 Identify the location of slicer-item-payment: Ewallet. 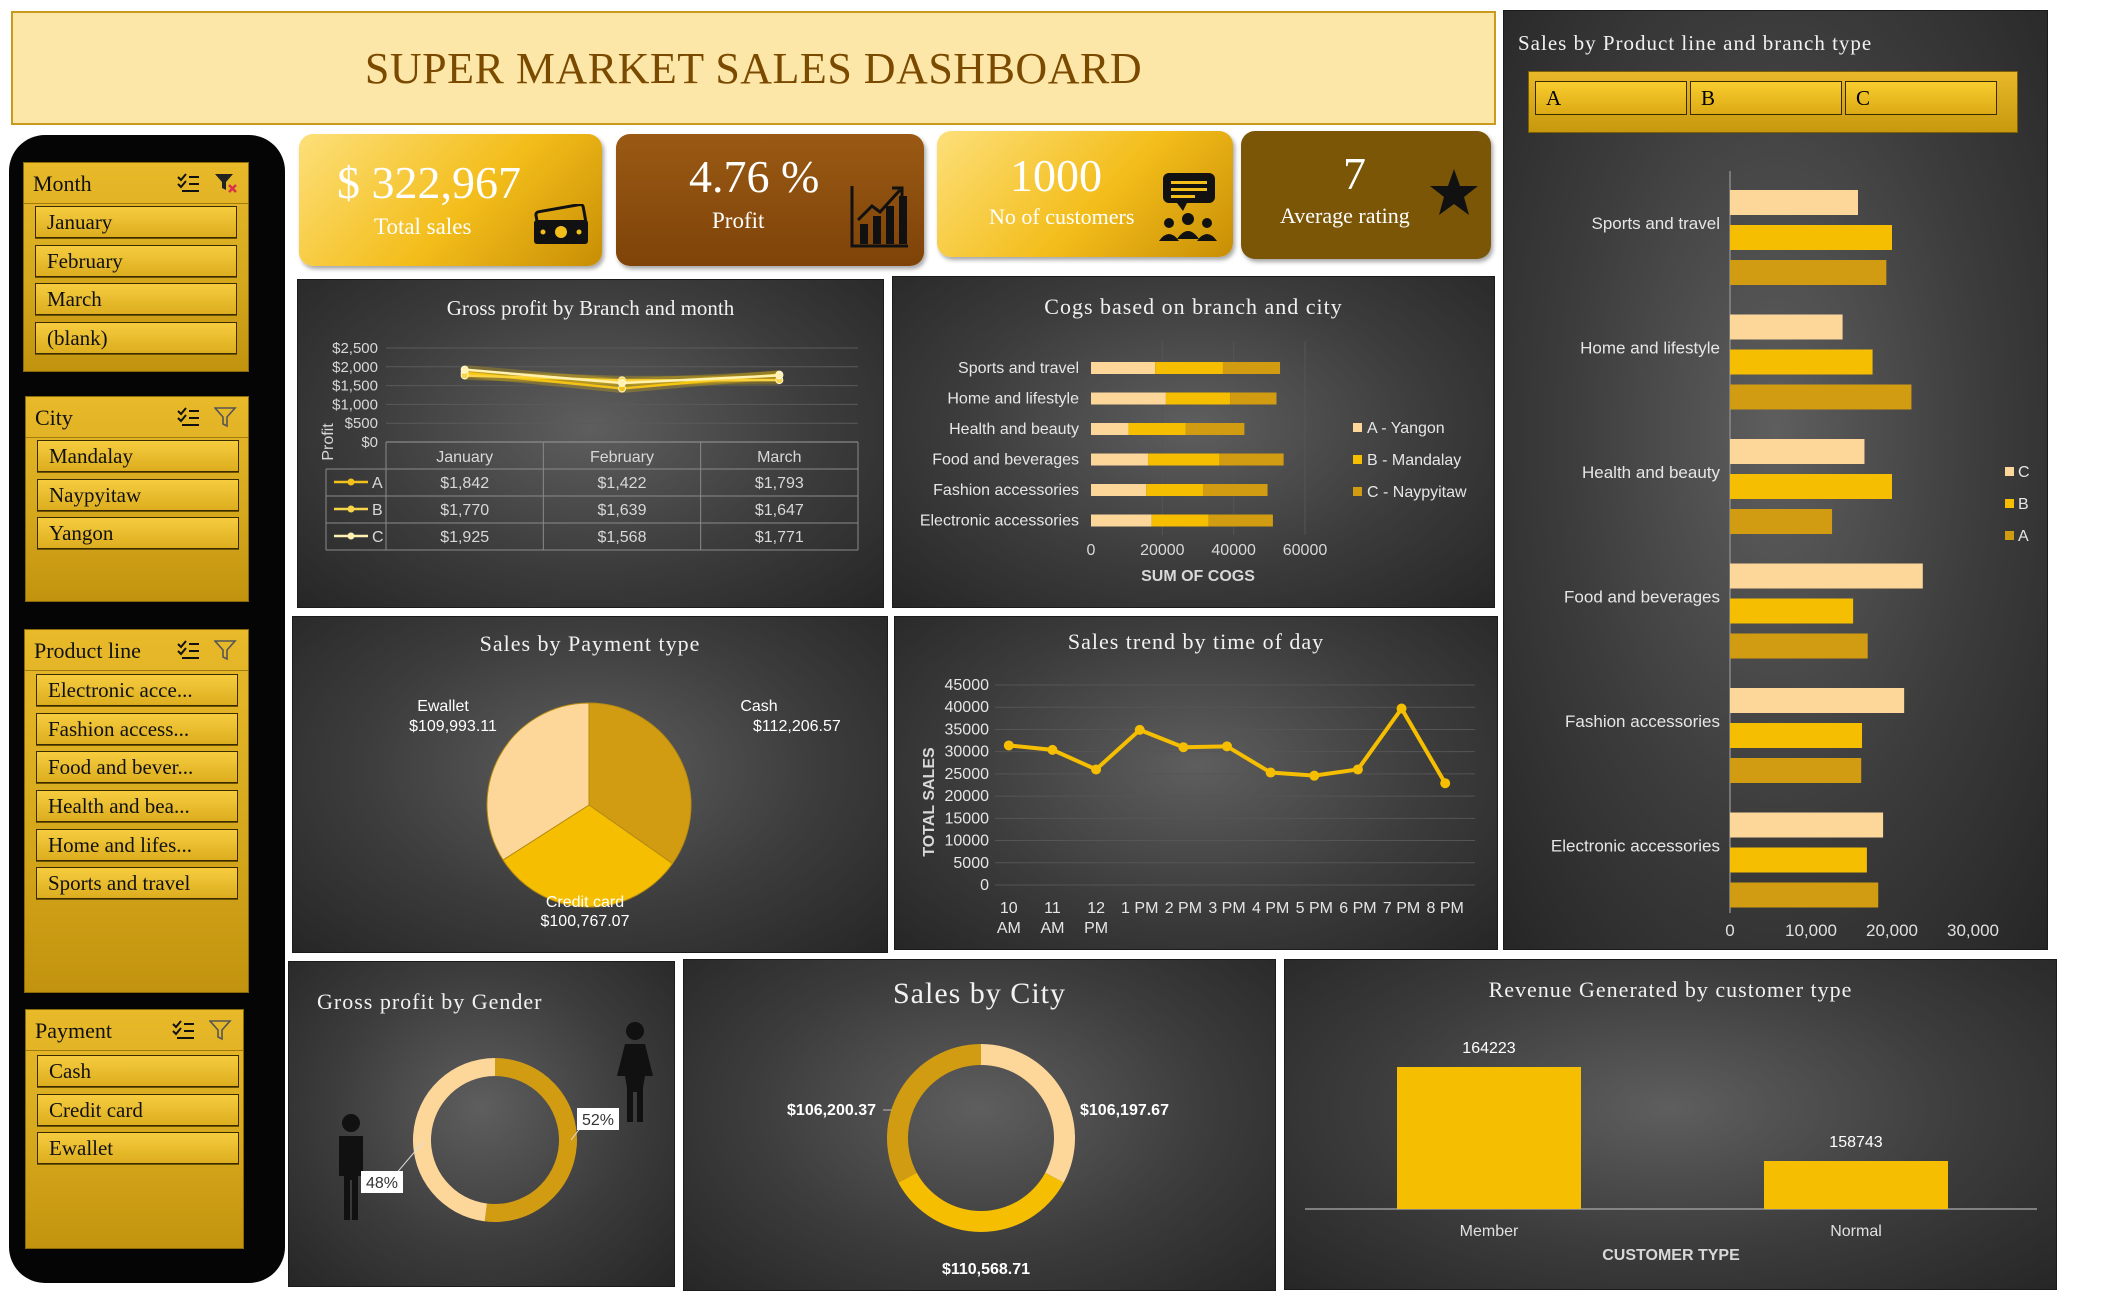
(138, 1148).